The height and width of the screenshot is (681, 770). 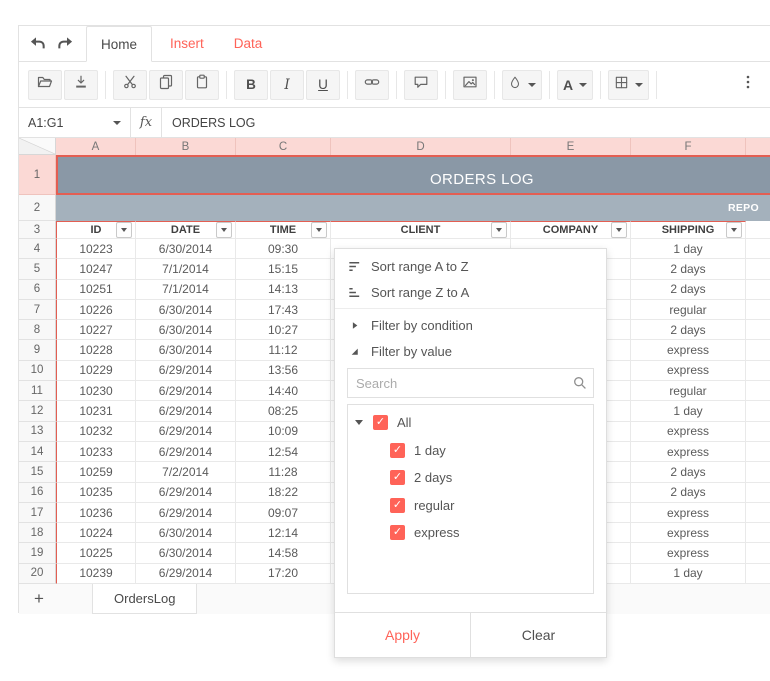 What do you see at coordinates (734, 230) in the screenshot?
I see `filter-button-shipping` at bounding box center [734, 230].